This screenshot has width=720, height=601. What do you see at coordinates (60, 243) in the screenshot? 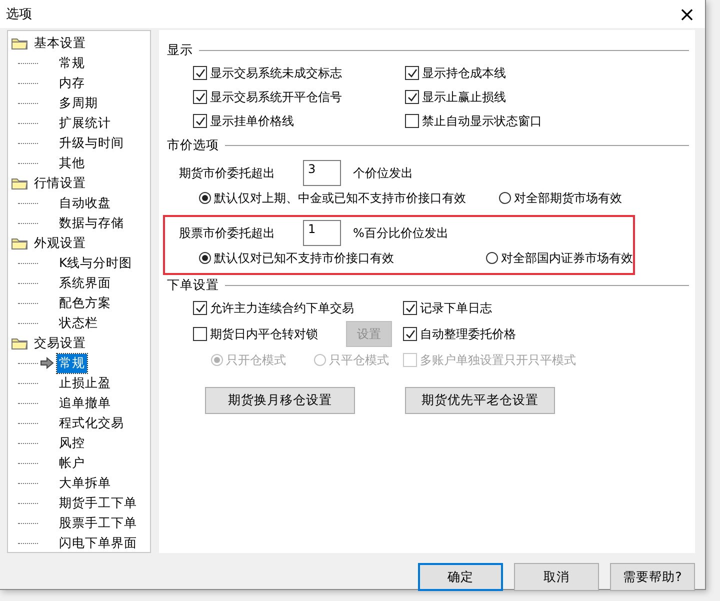
I see `tree-group: 外观设置` at bounding box center [60, 243].